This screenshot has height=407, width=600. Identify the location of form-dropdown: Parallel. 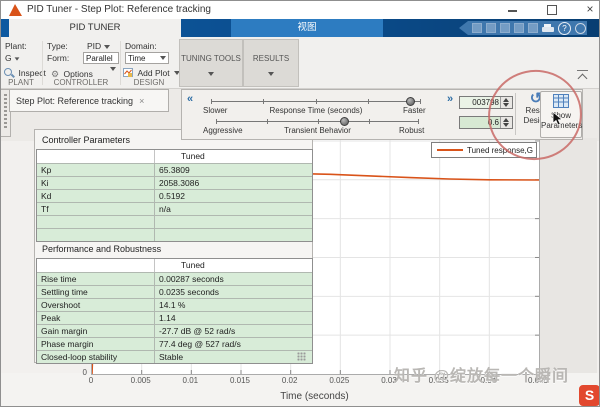
(101, 61).